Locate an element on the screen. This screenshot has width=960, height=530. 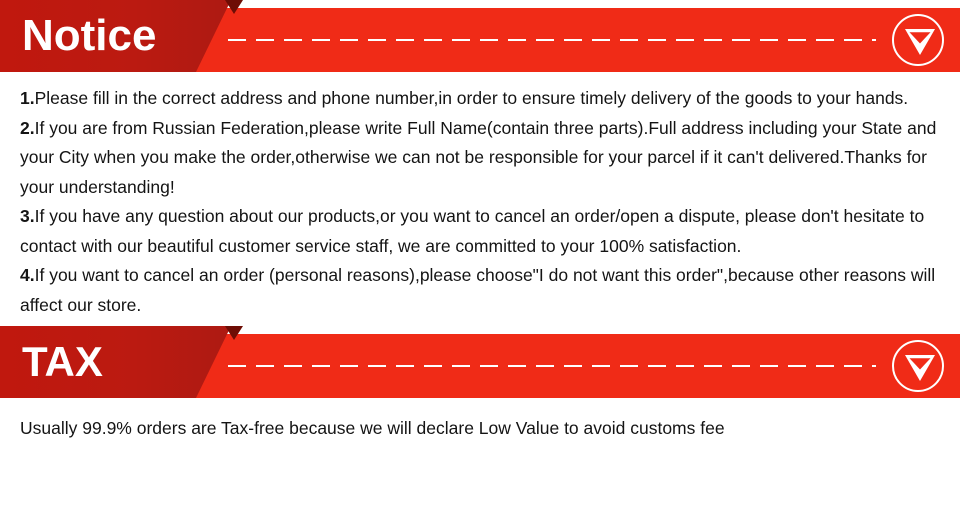
notice-banner-dashed-rule is located at coordinates (552, 40).